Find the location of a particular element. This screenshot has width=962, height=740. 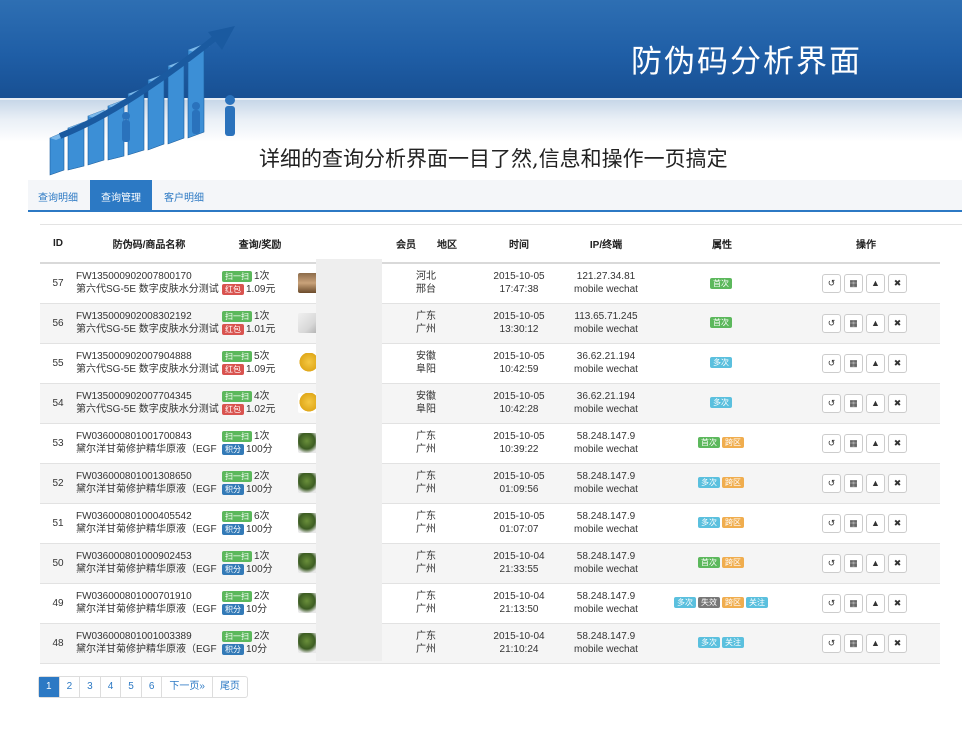

cell-actions: ↺ ▦ ▲ ✖ is located at coordinates (866, 643).